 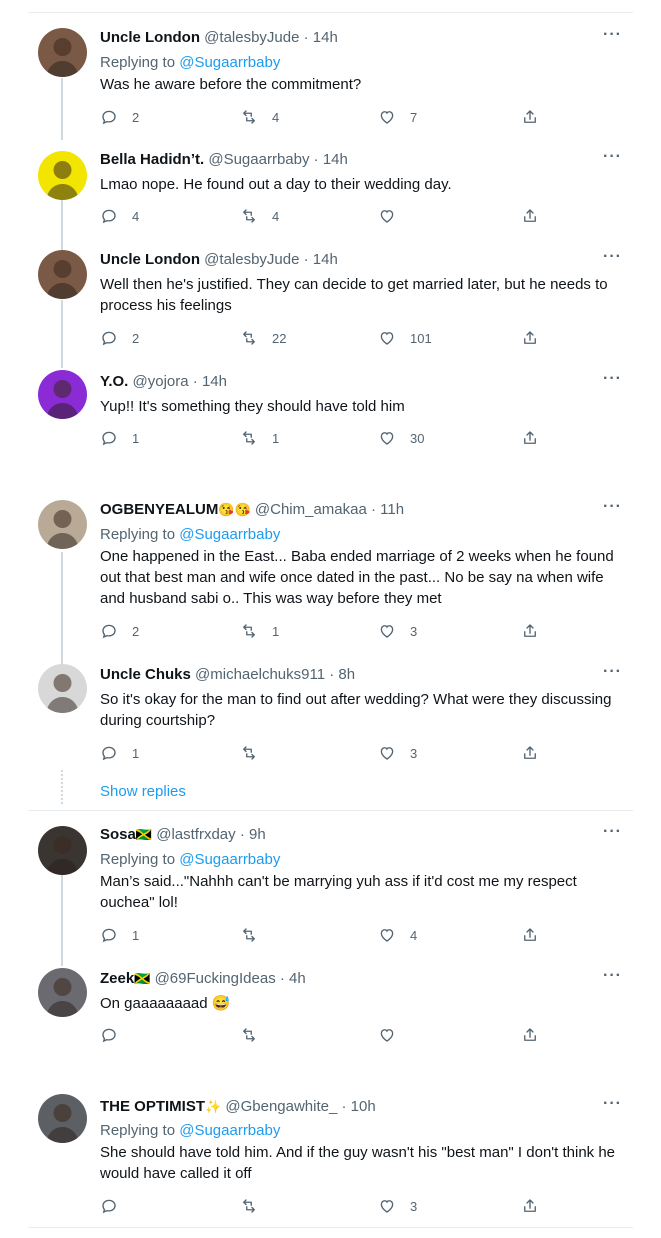 What do you see at coordinates (387, 216) in the screenshot?
I see `heart-icon` at bounding box center [387, 216].